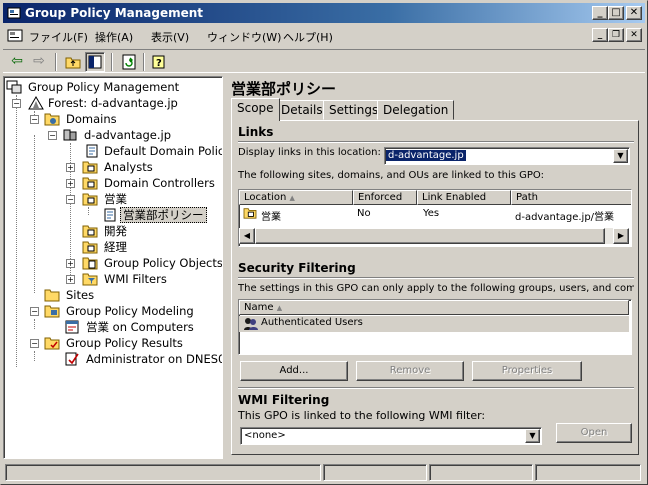 This screenshot has width=648, height=485. What do you see at coordinates (113, 119) in the screenshot?
I see `tree-node-domains: − Domains` at bounding box center [113, 119].